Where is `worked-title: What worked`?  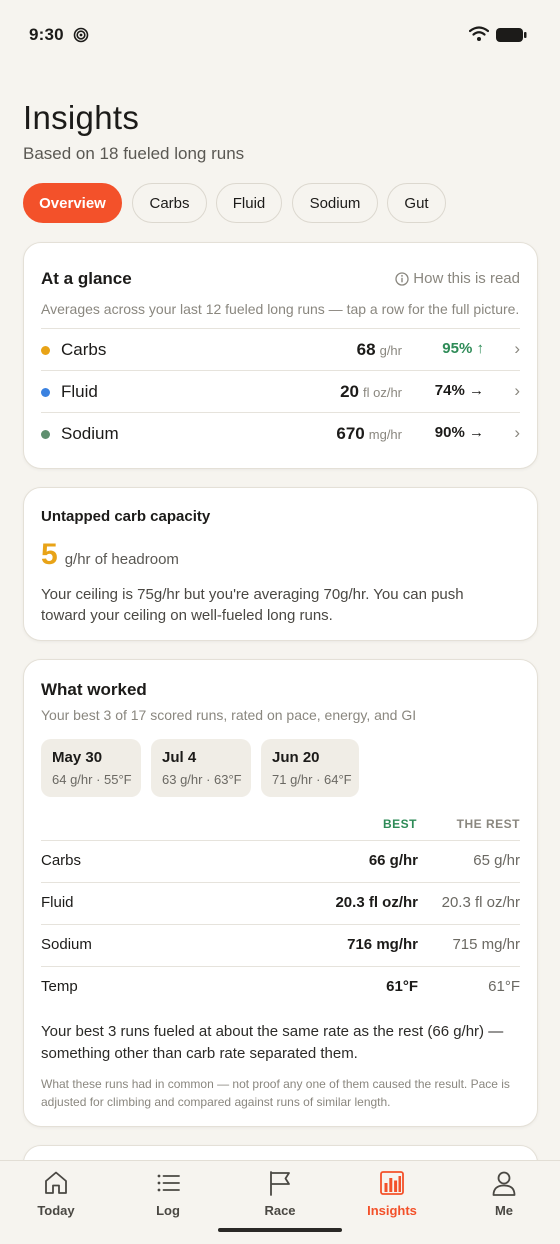 worked-title: What worked is located at coordinates (94, 689).